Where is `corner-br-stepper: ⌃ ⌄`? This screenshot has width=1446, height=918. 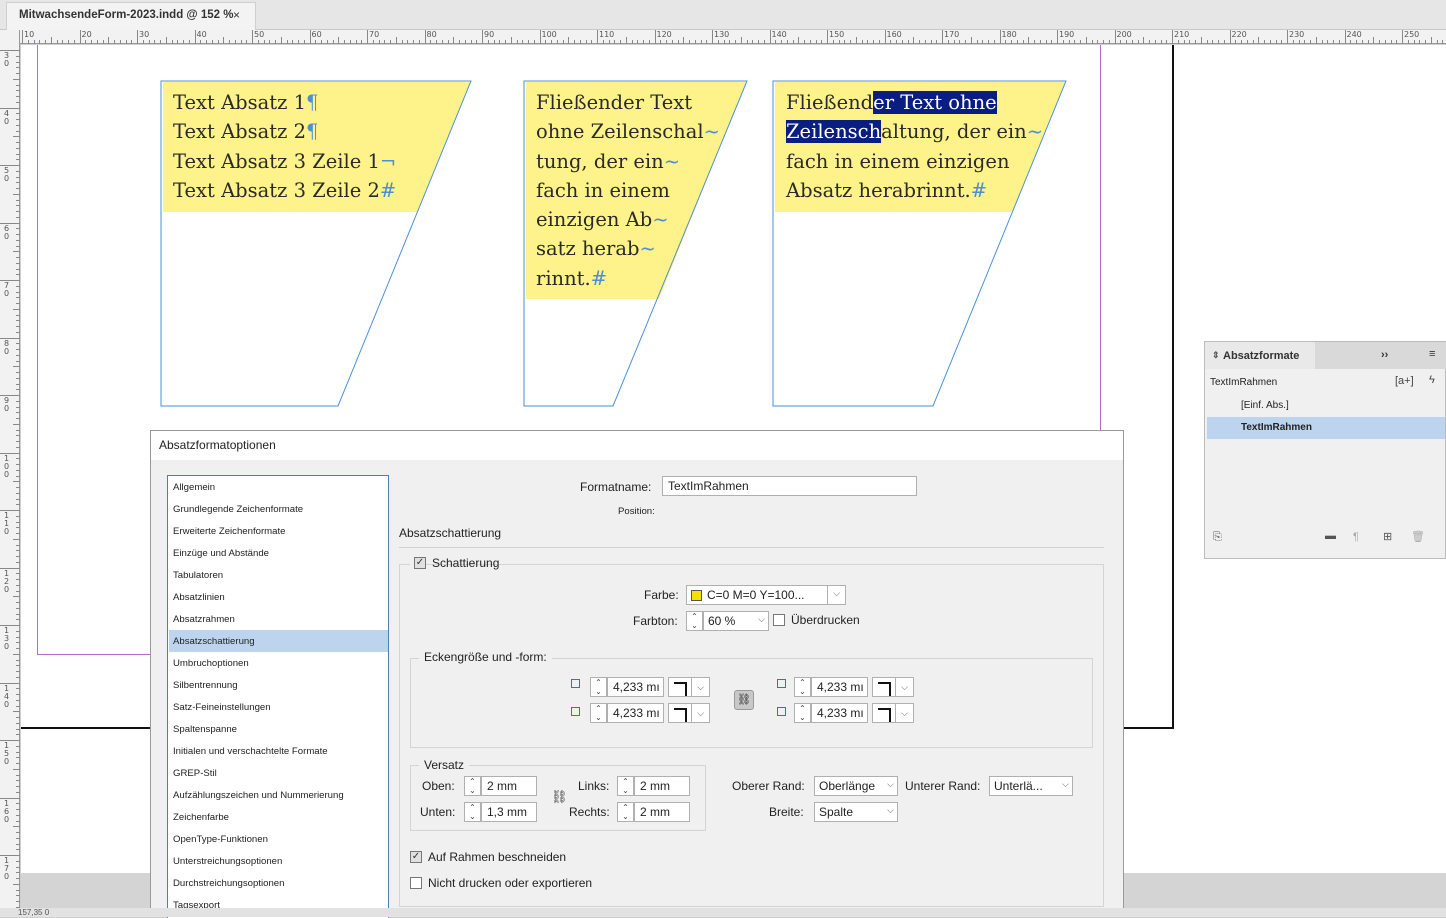 corner-br-stepper: ⌃ ⌄ is located at coordinates (802, 713).